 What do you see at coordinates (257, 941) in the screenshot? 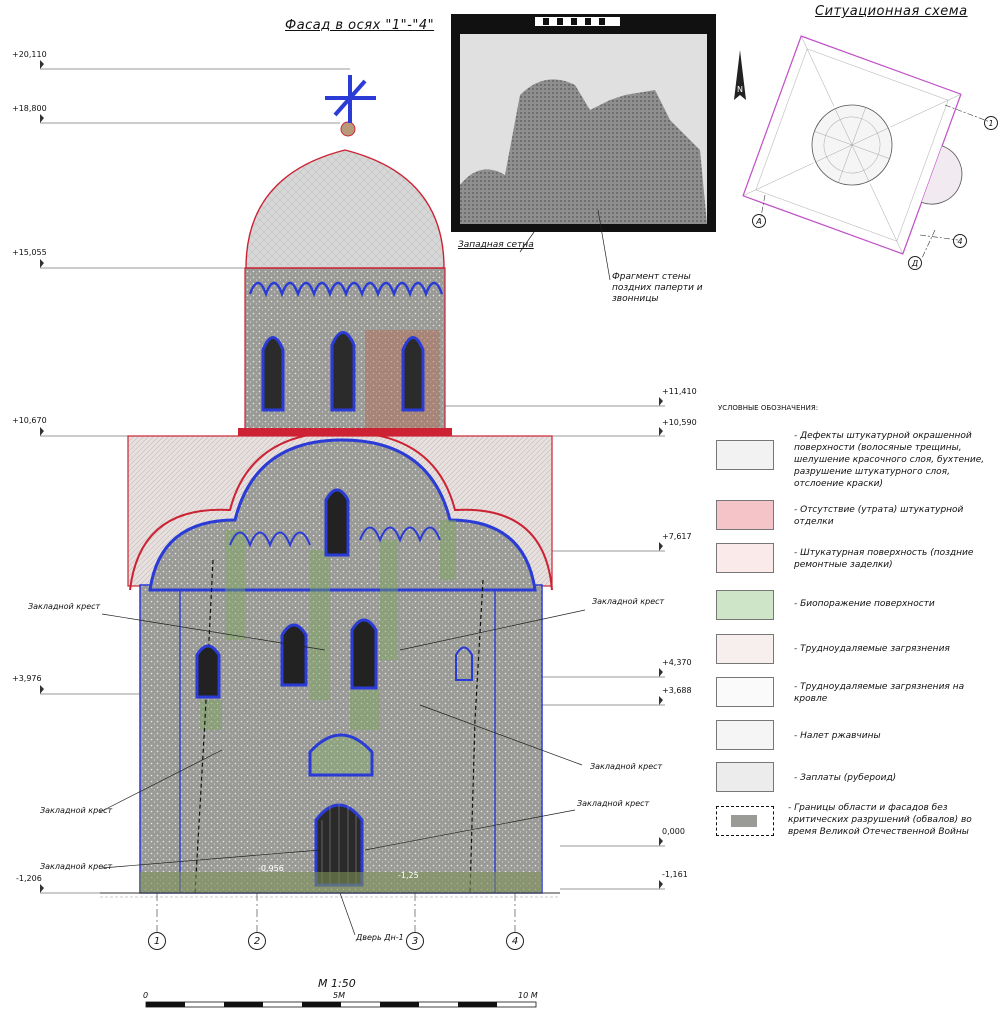
I see `axis-marker: 2` at bounding box center [257, 941].